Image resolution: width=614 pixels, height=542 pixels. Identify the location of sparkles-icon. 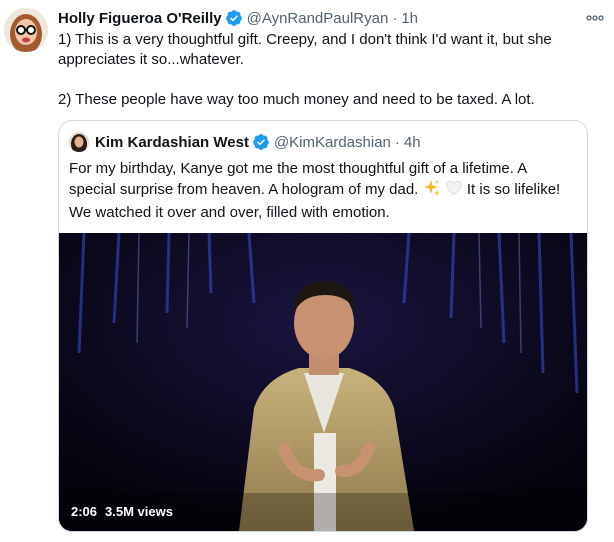
(432, 191).